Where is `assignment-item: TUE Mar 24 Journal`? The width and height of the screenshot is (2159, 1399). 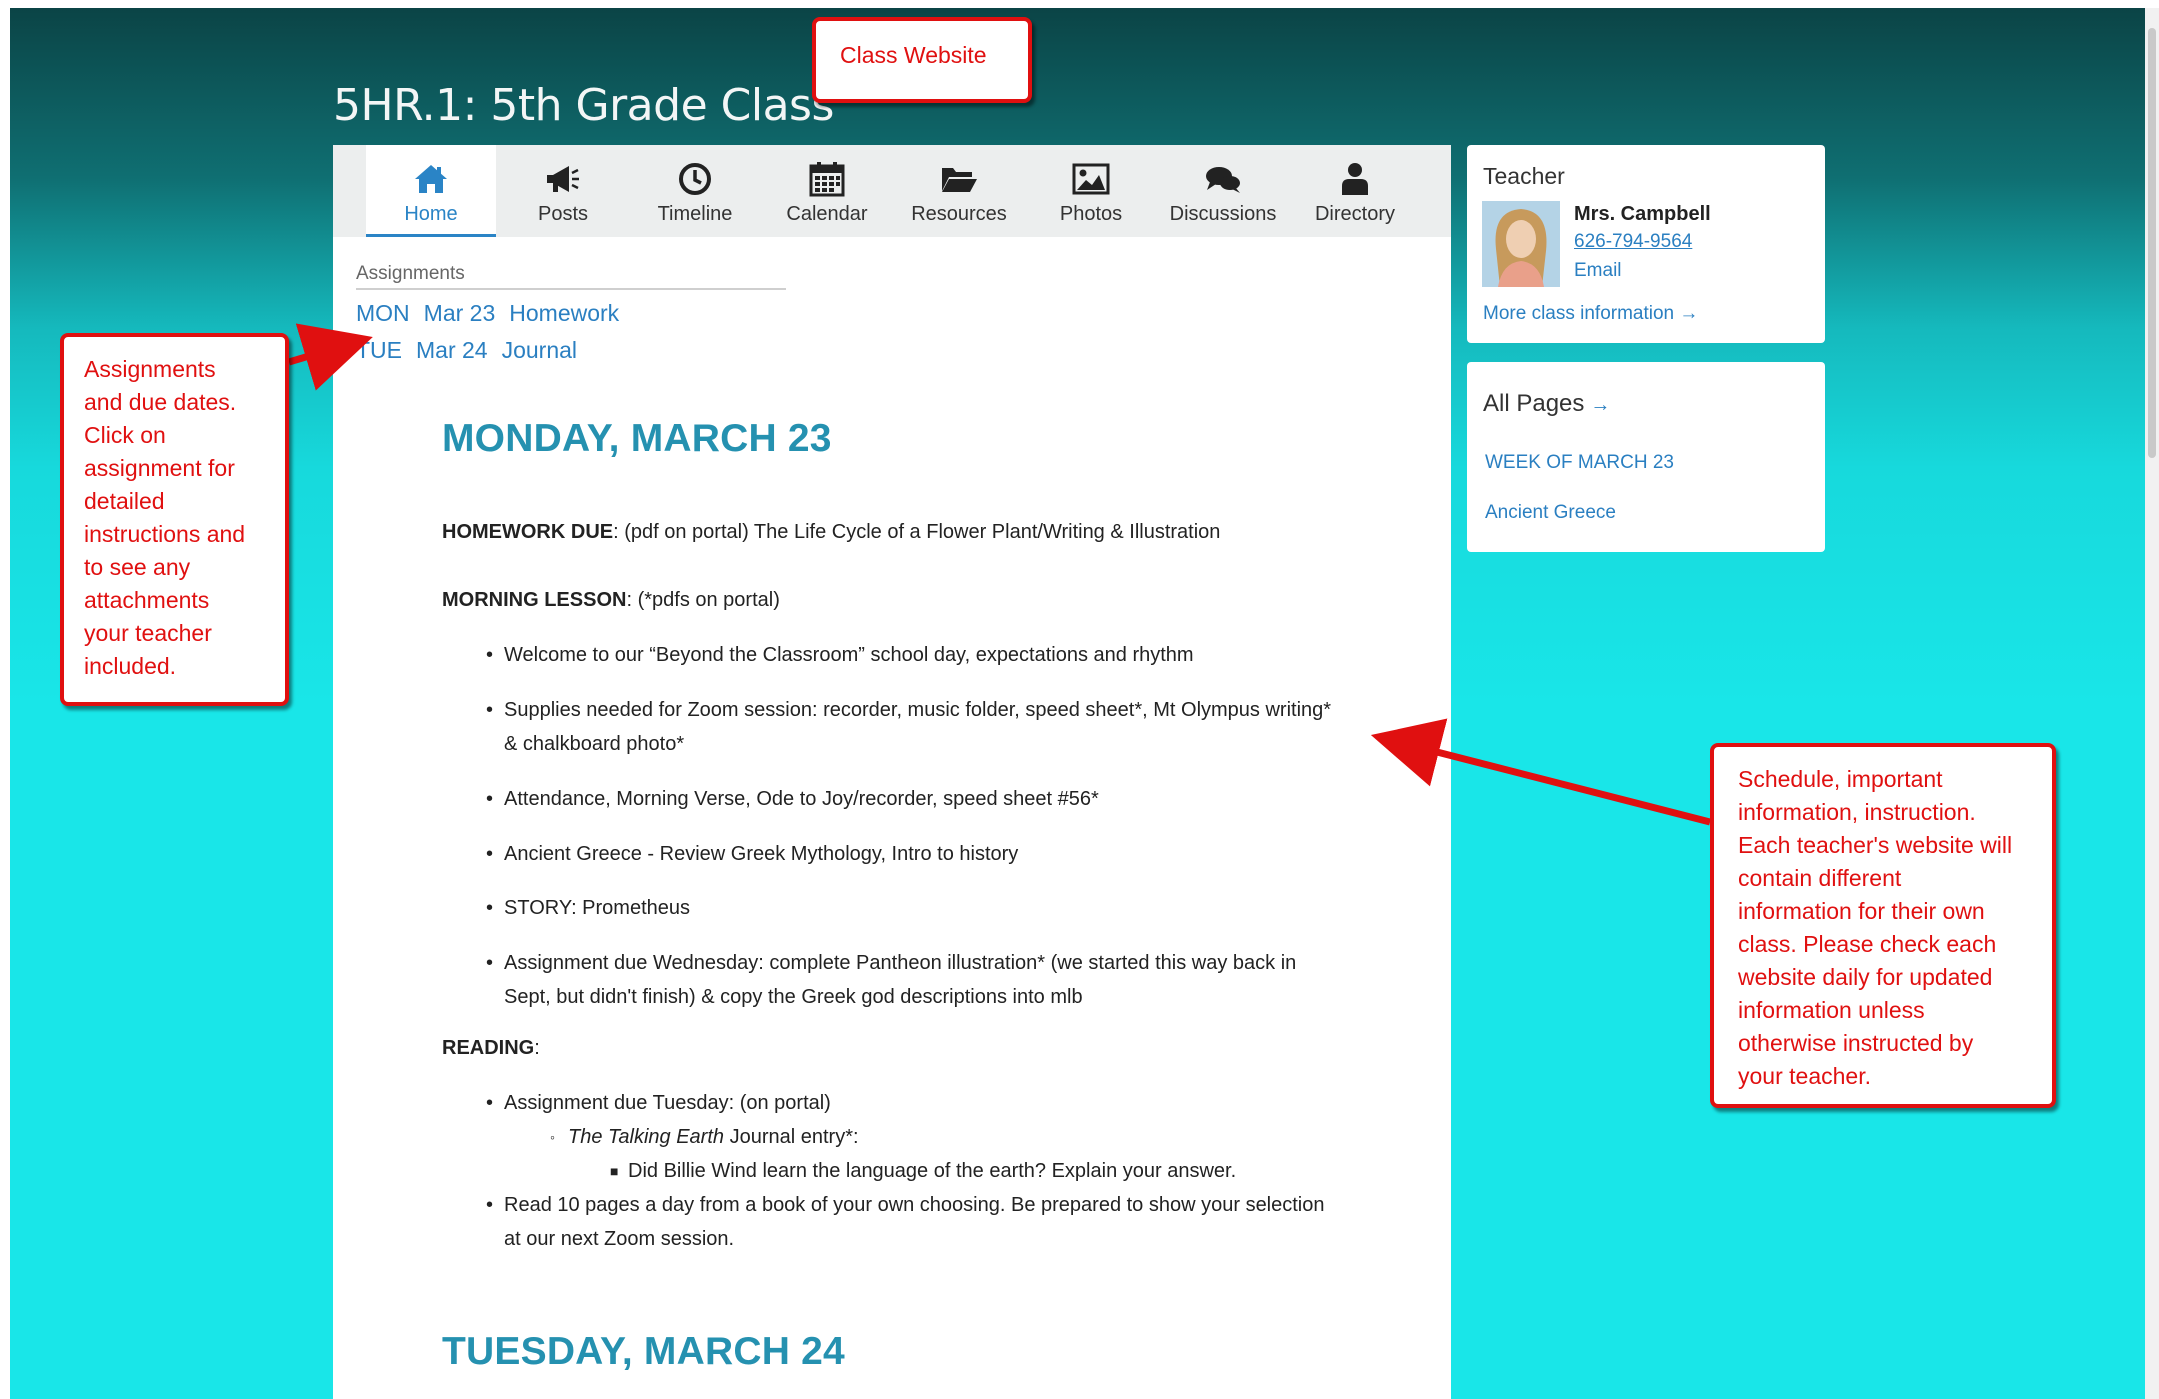 assignment-item: TUE Mar 24 Journal is located at coordinates (473, 350).